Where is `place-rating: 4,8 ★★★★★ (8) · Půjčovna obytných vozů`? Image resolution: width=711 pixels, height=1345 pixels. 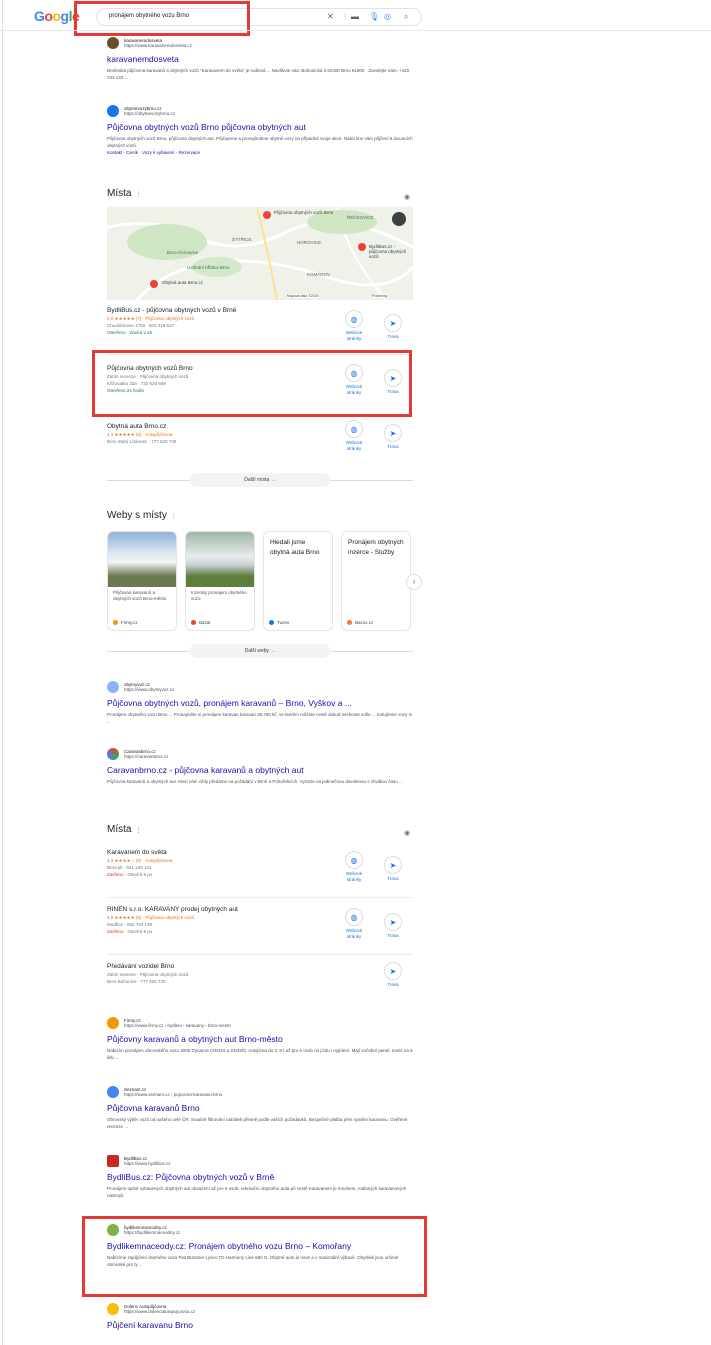
place-rating: 4,8 ★★★★★ (8) · Půjčovna obytných vozů is located at coordinates (150, 917).